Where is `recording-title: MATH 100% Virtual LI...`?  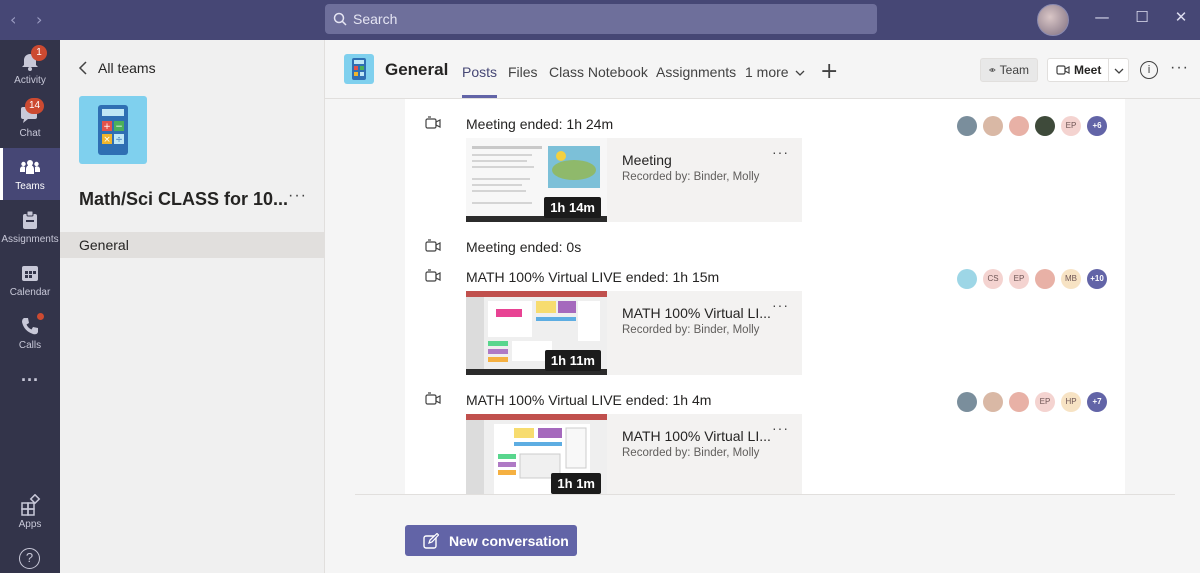 recording-title: MATH 100% Virtual LI... is located at coordinates (696, 313).